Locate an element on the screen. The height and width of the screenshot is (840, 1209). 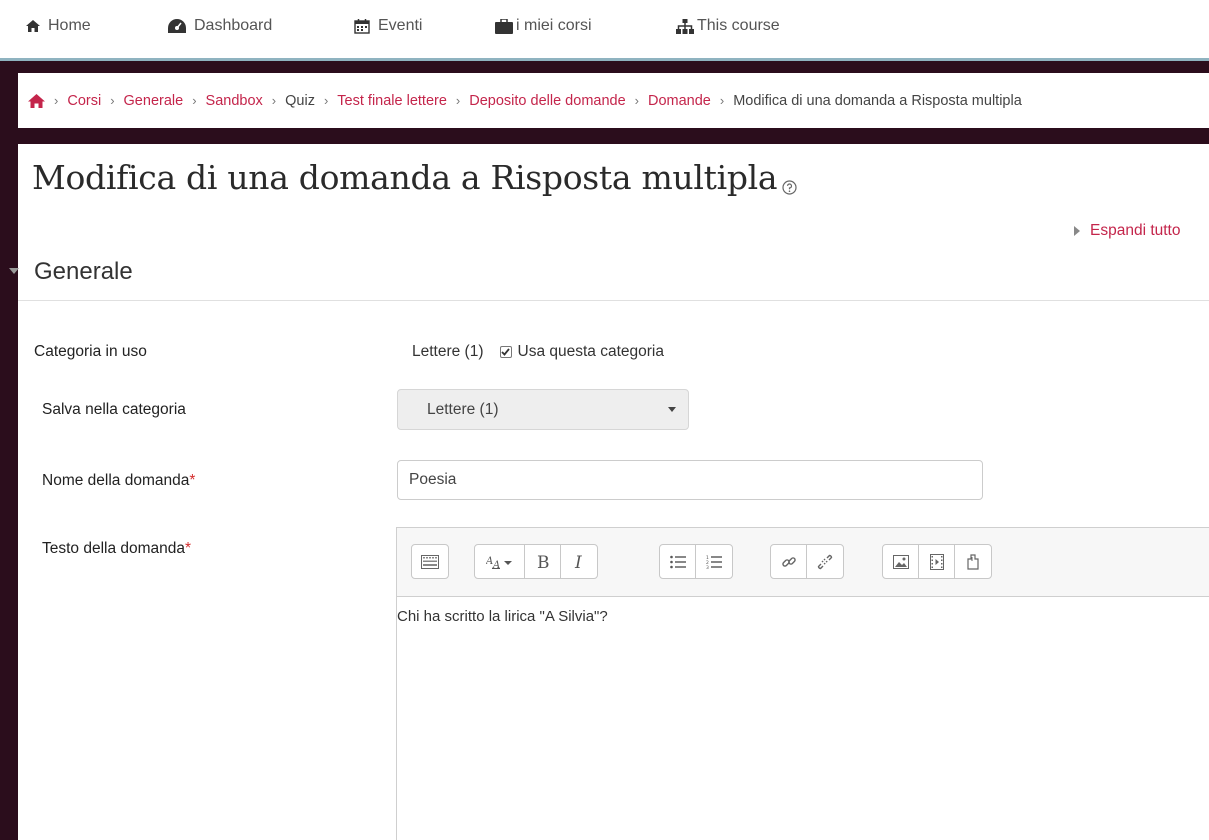
breadcrumb-test-finale: Test finale lettere is located at coordinates (392, 101).